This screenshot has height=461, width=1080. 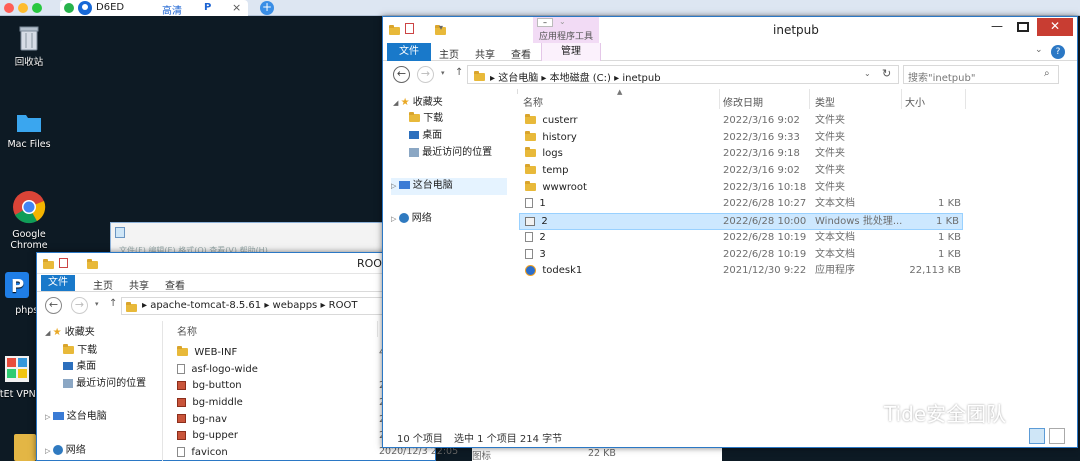 I want to click on refresh-icon: ↻, so click(x=886, y=73).